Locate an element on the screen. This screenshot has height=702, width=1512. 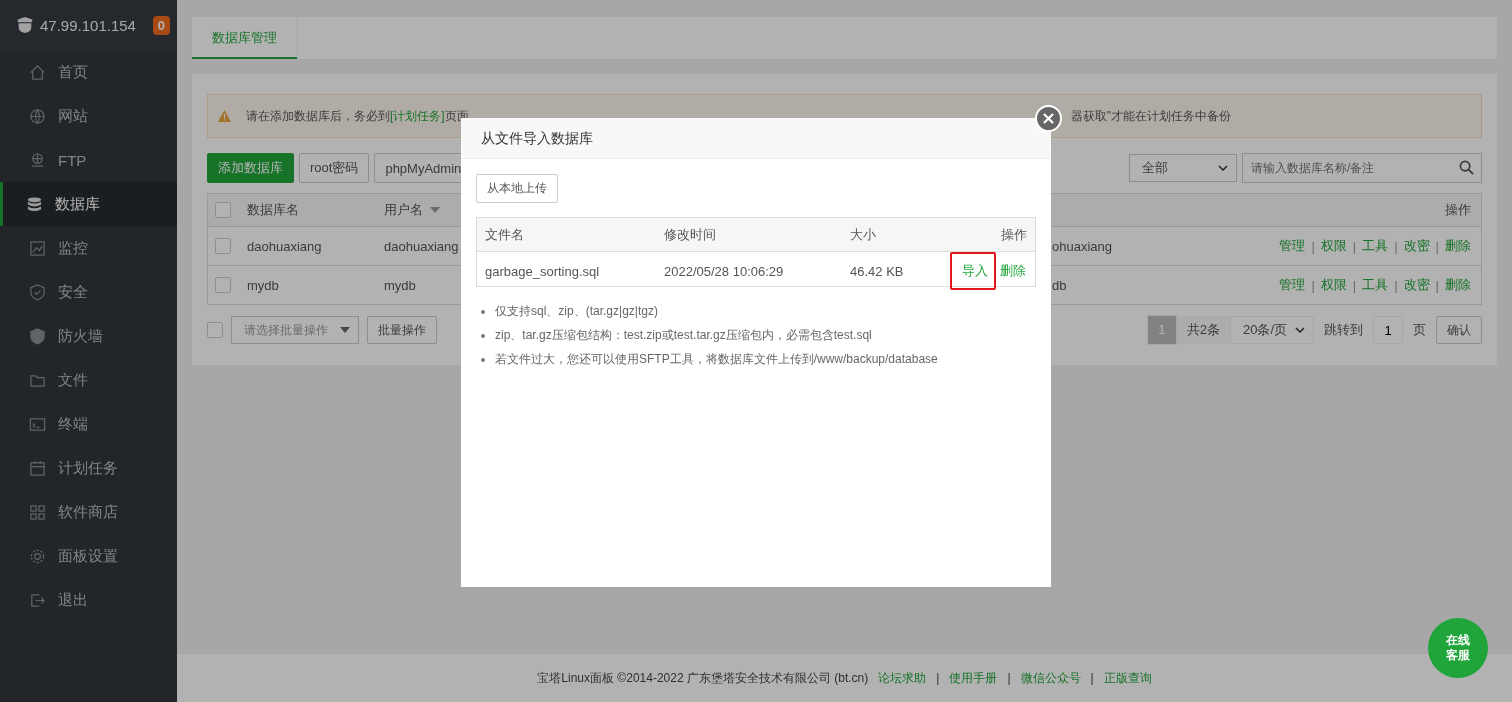
batch-select: 请选择批量操作 is located at coordinates (295, 330).